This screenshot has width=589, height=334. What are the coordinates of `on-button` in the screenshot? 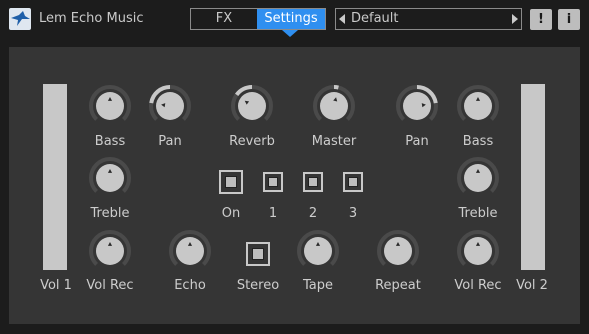 It's located at (231, 182).